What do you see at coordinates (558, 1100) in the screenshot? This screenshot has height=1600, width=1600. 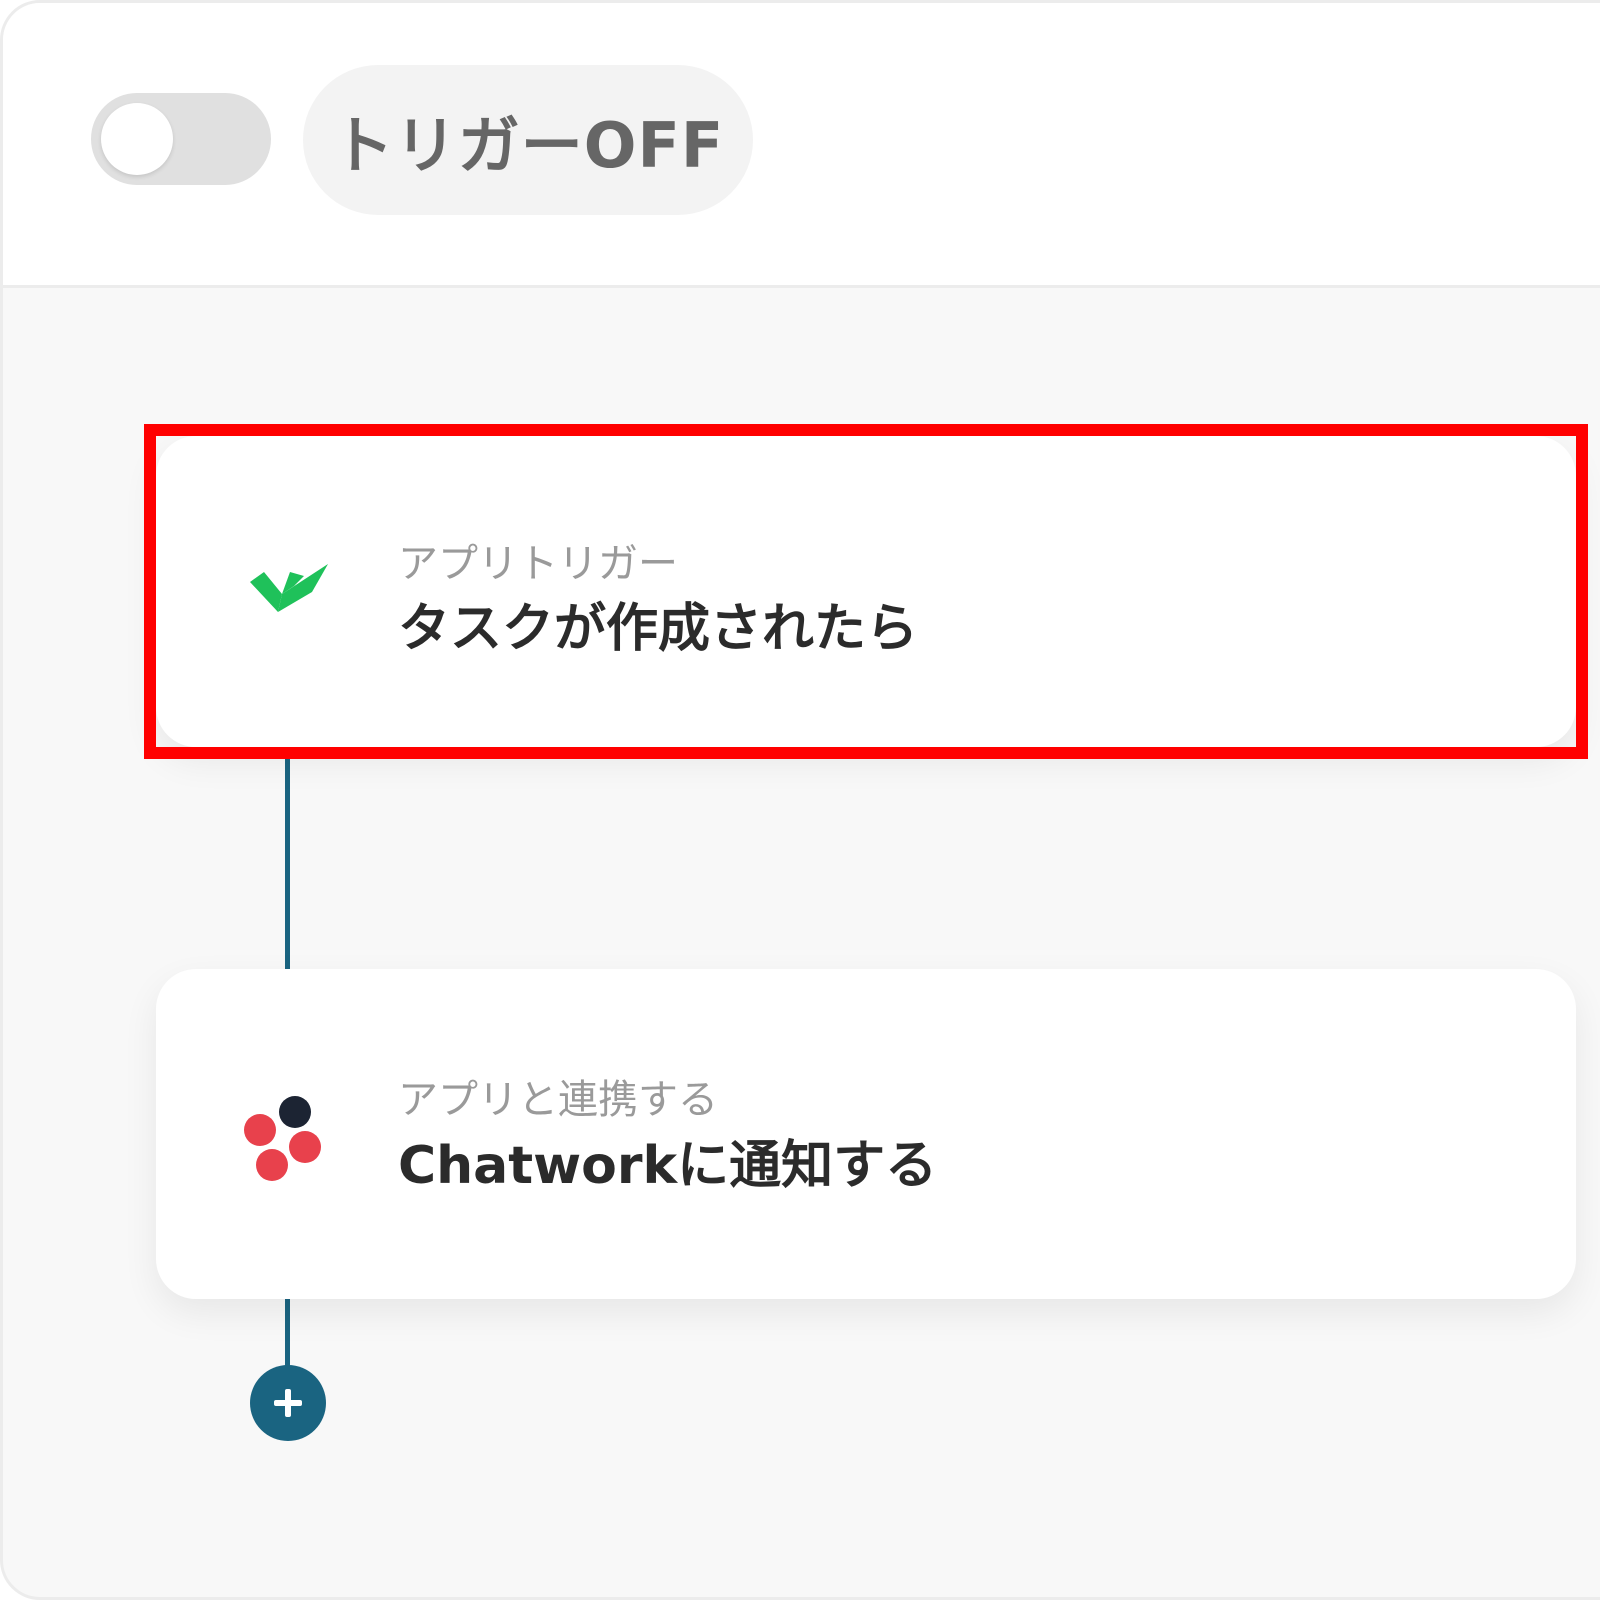 I see `step-category-label: アプリと連携する` at bounding box center [558, 1100].